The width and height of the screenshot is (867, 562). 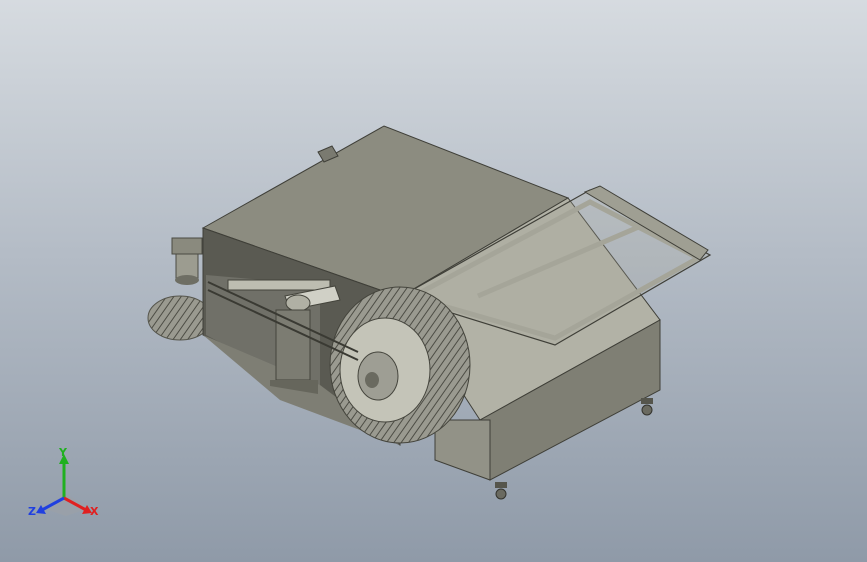 I want to click on rear-box-front, so click(x=462, y=450).